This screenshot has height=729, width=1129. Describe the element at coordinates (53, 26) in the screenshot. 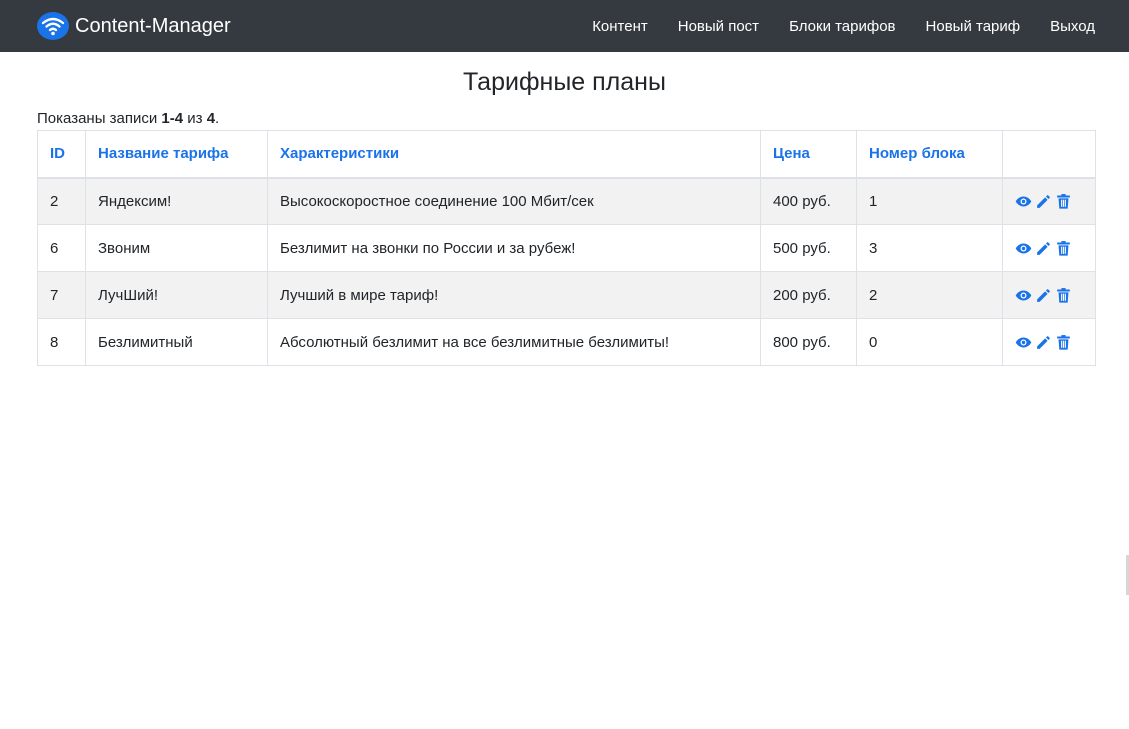

I see `wifi-icon` at that location.